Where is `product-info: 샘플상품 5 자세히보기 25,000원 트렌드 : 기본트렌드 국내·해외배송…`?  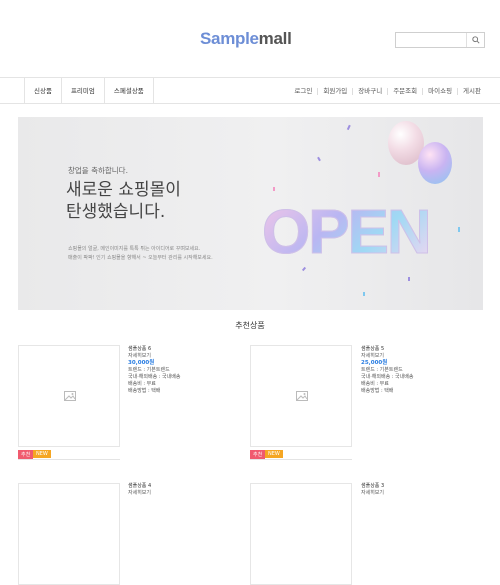 product-info: 샘플상품 5 자세히보기 25,000원 트렌드 : 기본트렌드 국내·해외배송… is located at coordinates (387, 370).